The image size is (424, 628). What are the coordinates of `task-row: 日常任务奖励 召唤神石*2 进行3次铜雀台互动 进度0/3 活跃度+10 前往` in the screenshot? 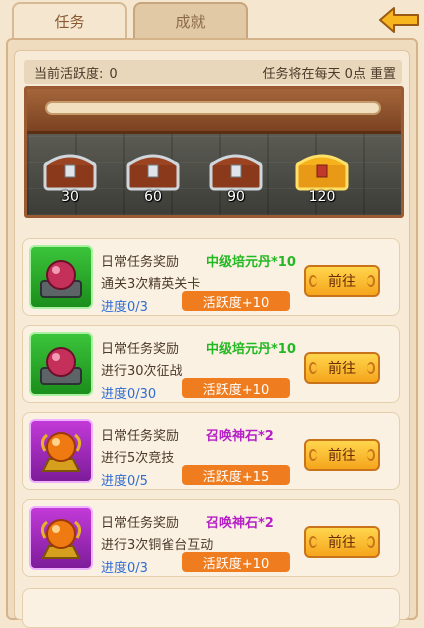 It's located at (211, 538).